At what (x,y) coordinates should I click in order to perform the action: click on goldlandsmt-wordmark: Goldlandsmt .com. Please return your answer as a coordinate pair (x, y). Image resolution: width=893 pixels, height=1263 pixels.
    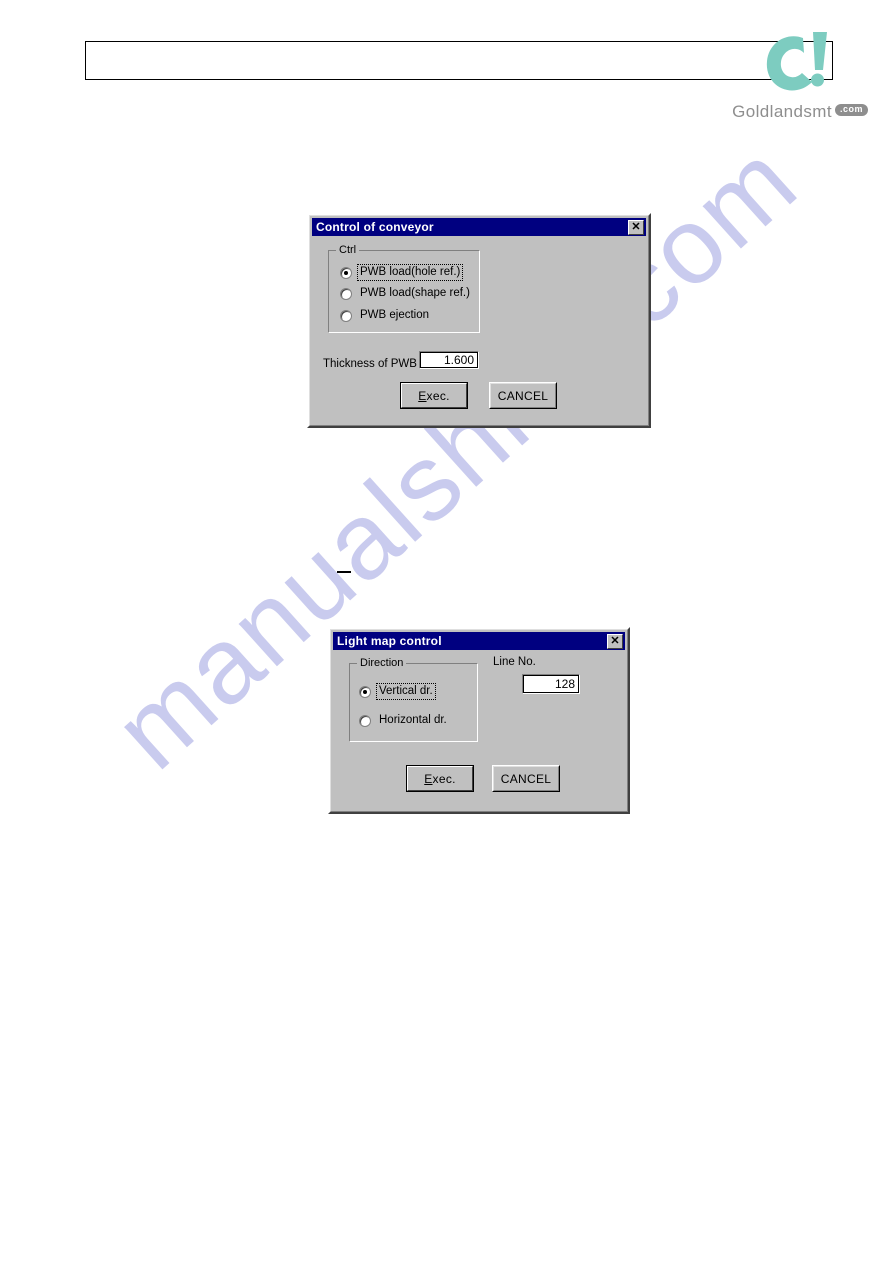
    Looking at the image, I should click on (793, 112).